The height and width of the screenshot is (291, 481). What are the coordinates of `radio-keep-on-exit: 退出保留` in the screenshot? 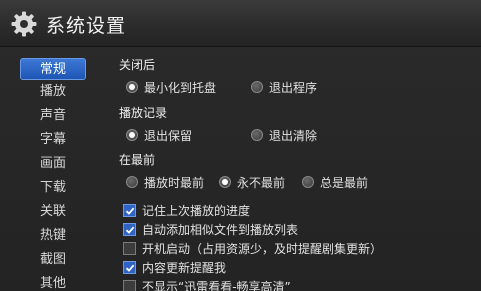 It's located at (159, 135).